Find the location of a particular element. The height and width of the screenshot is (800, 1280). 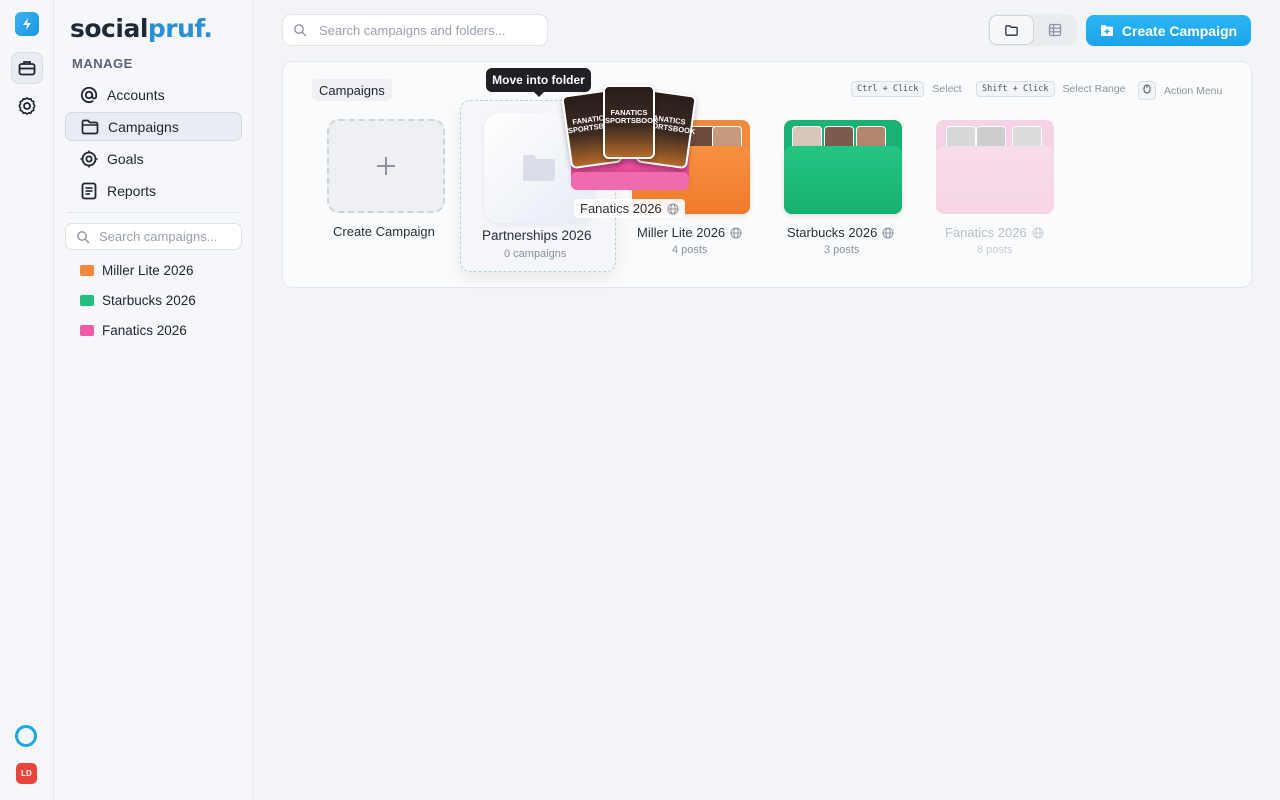

hint-select-range: Shift + Click Select Range is located at coordinates (1051, 89).